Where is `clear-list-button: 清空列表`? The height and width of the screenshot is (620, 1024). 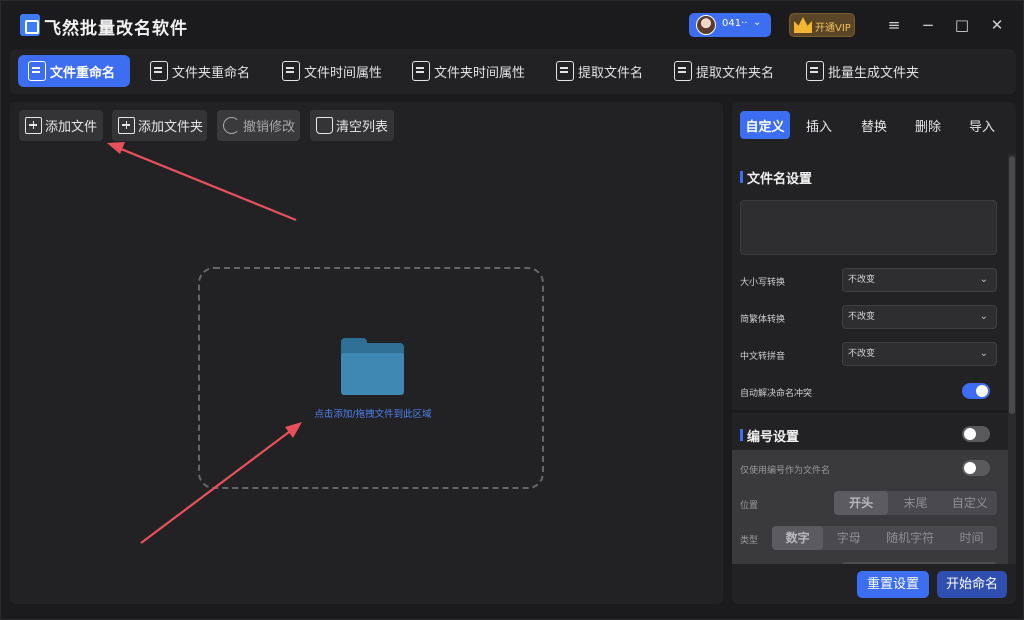
clear-list-button: 清空列表 is located at coordinates (352, 125).